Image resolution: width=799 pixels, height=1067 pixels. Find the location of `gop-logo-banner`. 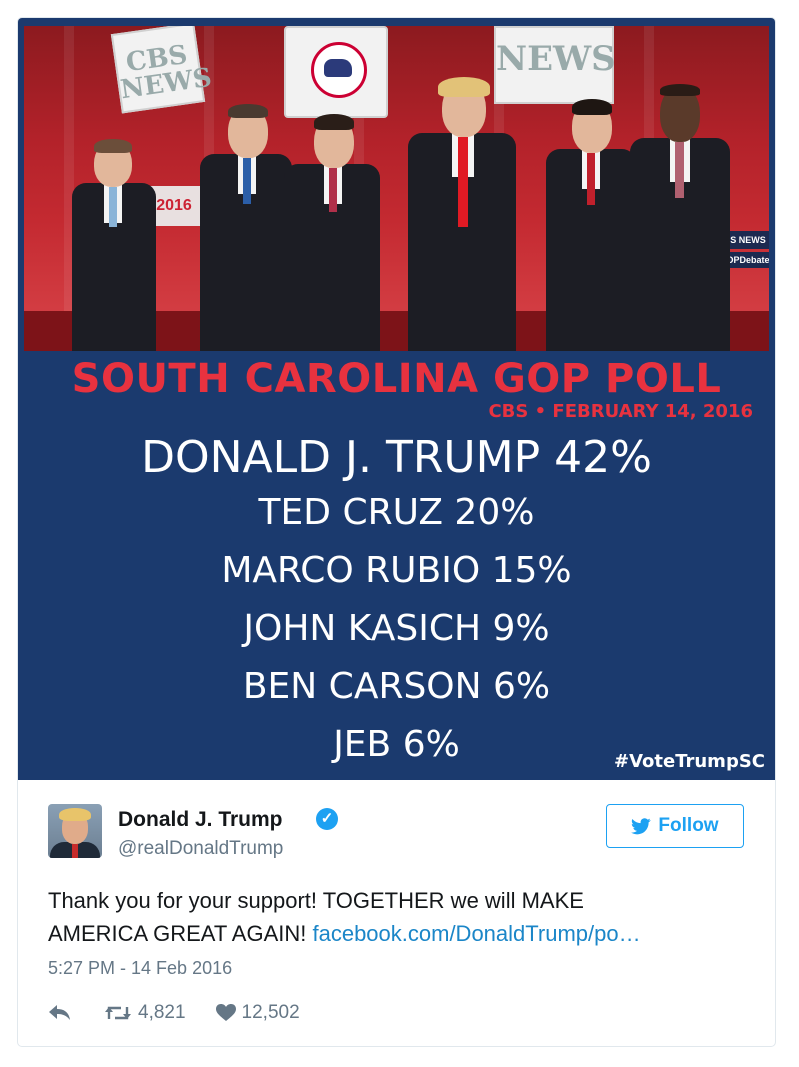

gop-logo-banner is located at coordinates (336, 72).